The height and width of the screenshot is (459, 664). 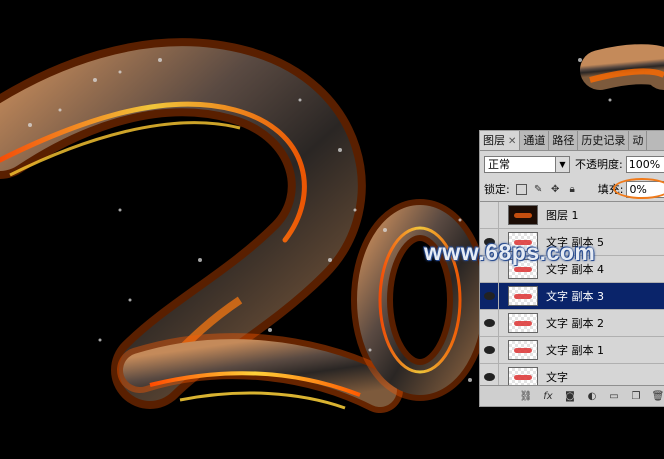 I want to click on lock-row: 锁定: ✎ ✥ 🔒︎ 填充: 0%, so click(x=572, y=189).